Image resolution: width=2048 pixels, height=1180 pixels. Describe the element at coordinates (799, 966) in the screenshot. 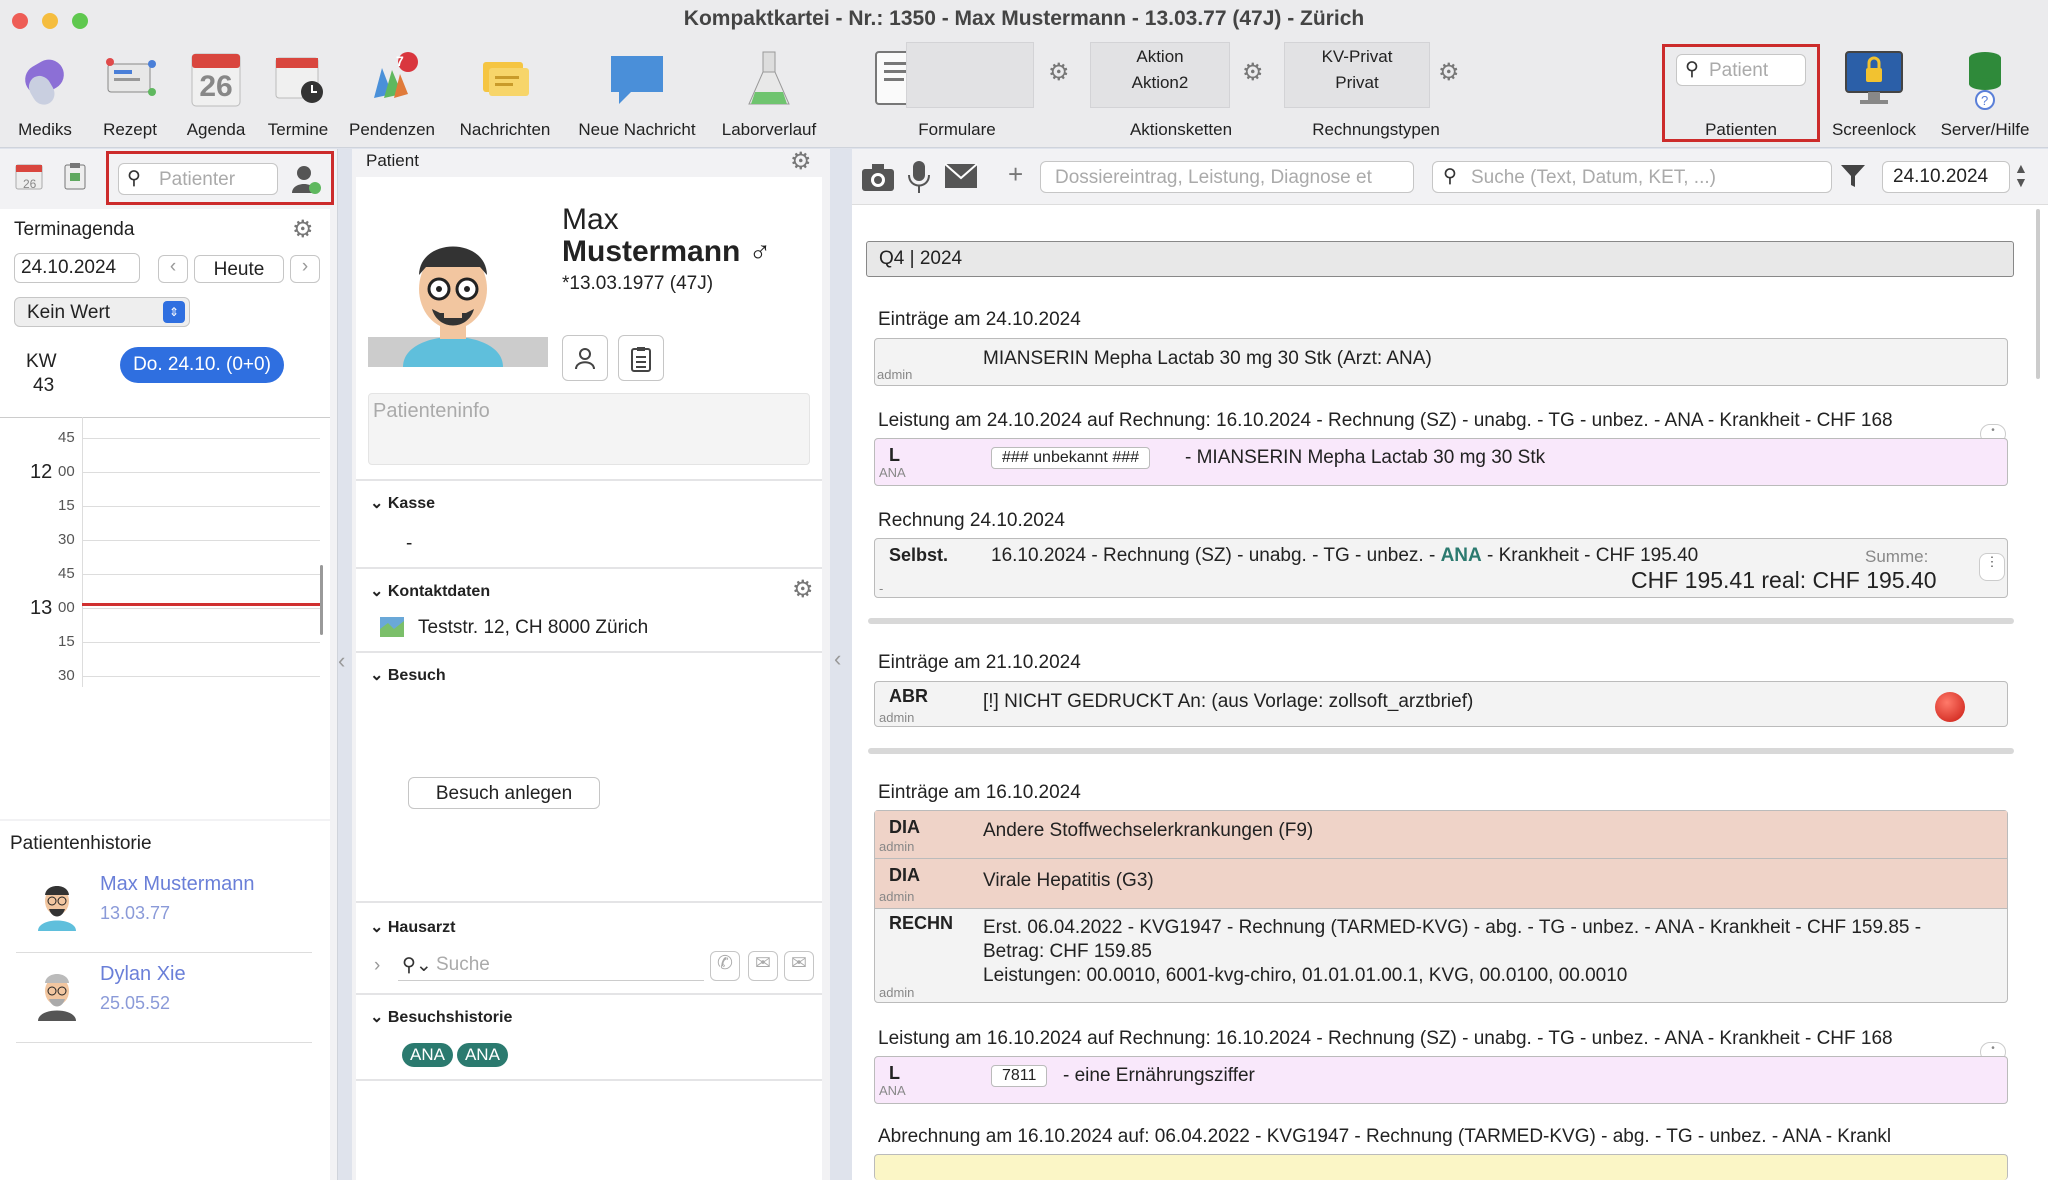

I see `mail-outline-icon: ✉` at that location.